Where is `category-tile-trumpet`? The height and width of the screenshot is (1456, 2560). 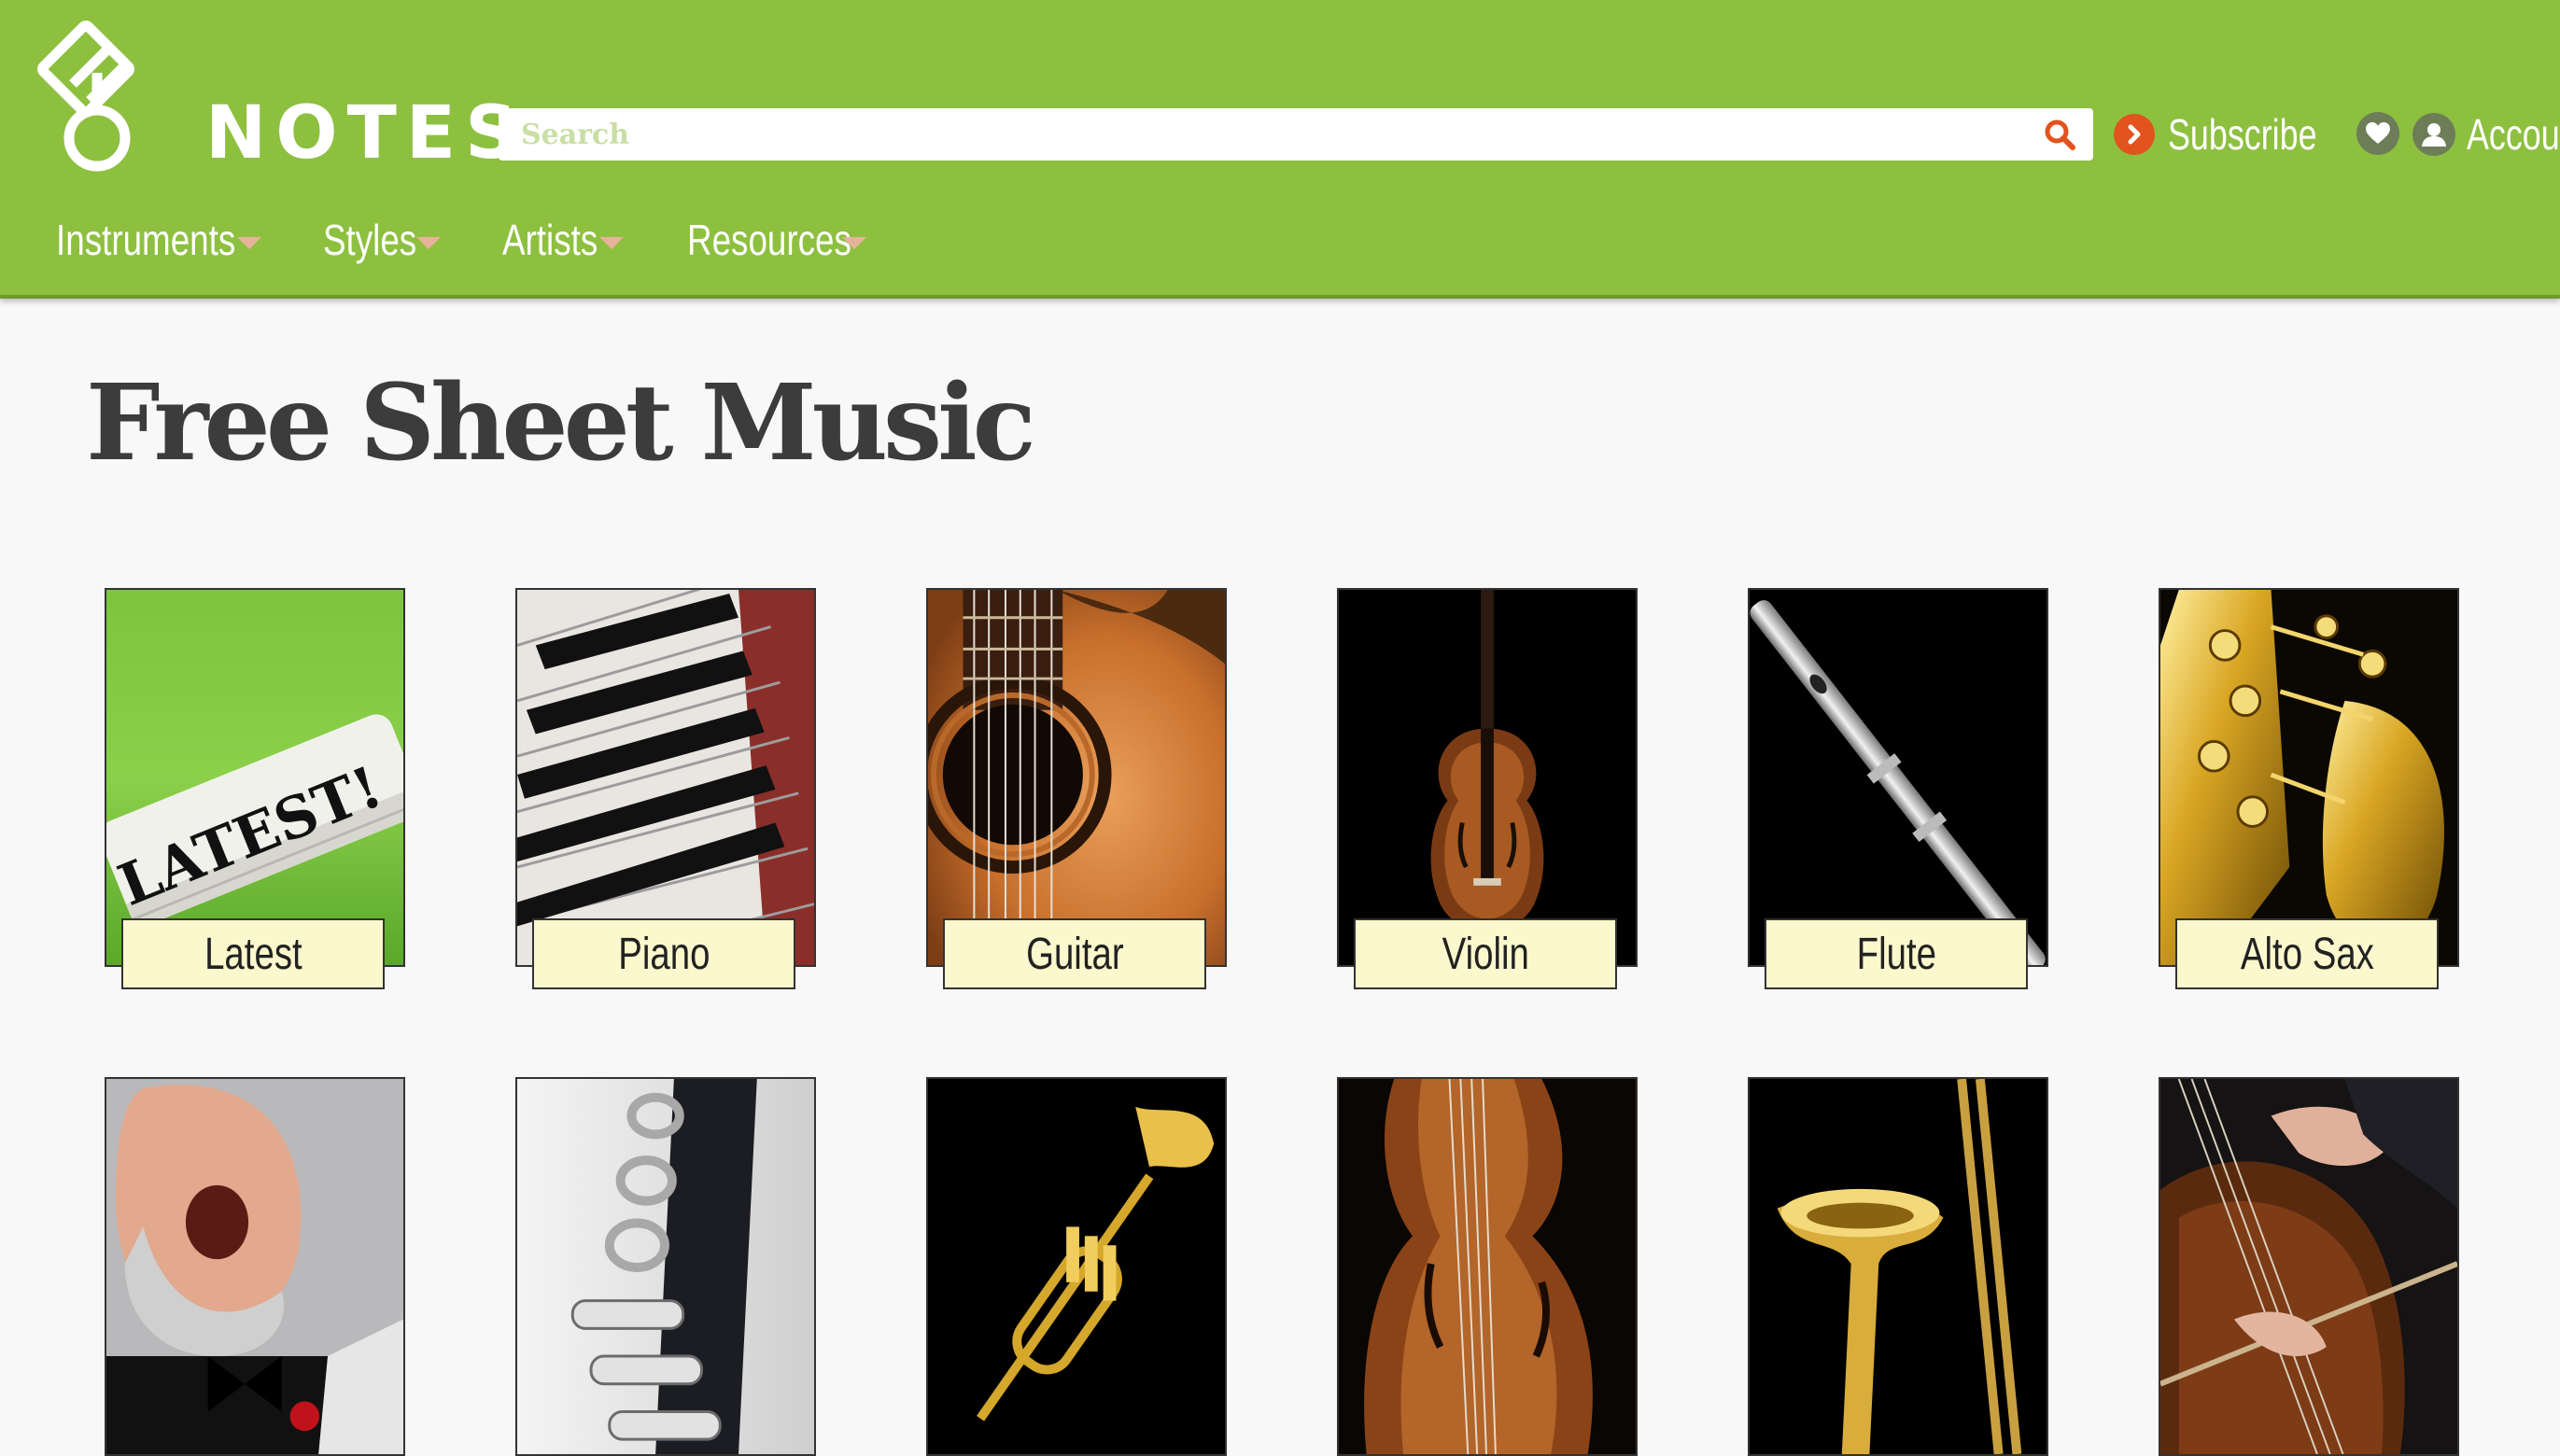
category-tile-trumpet is located at coordinates (1076, 1266).